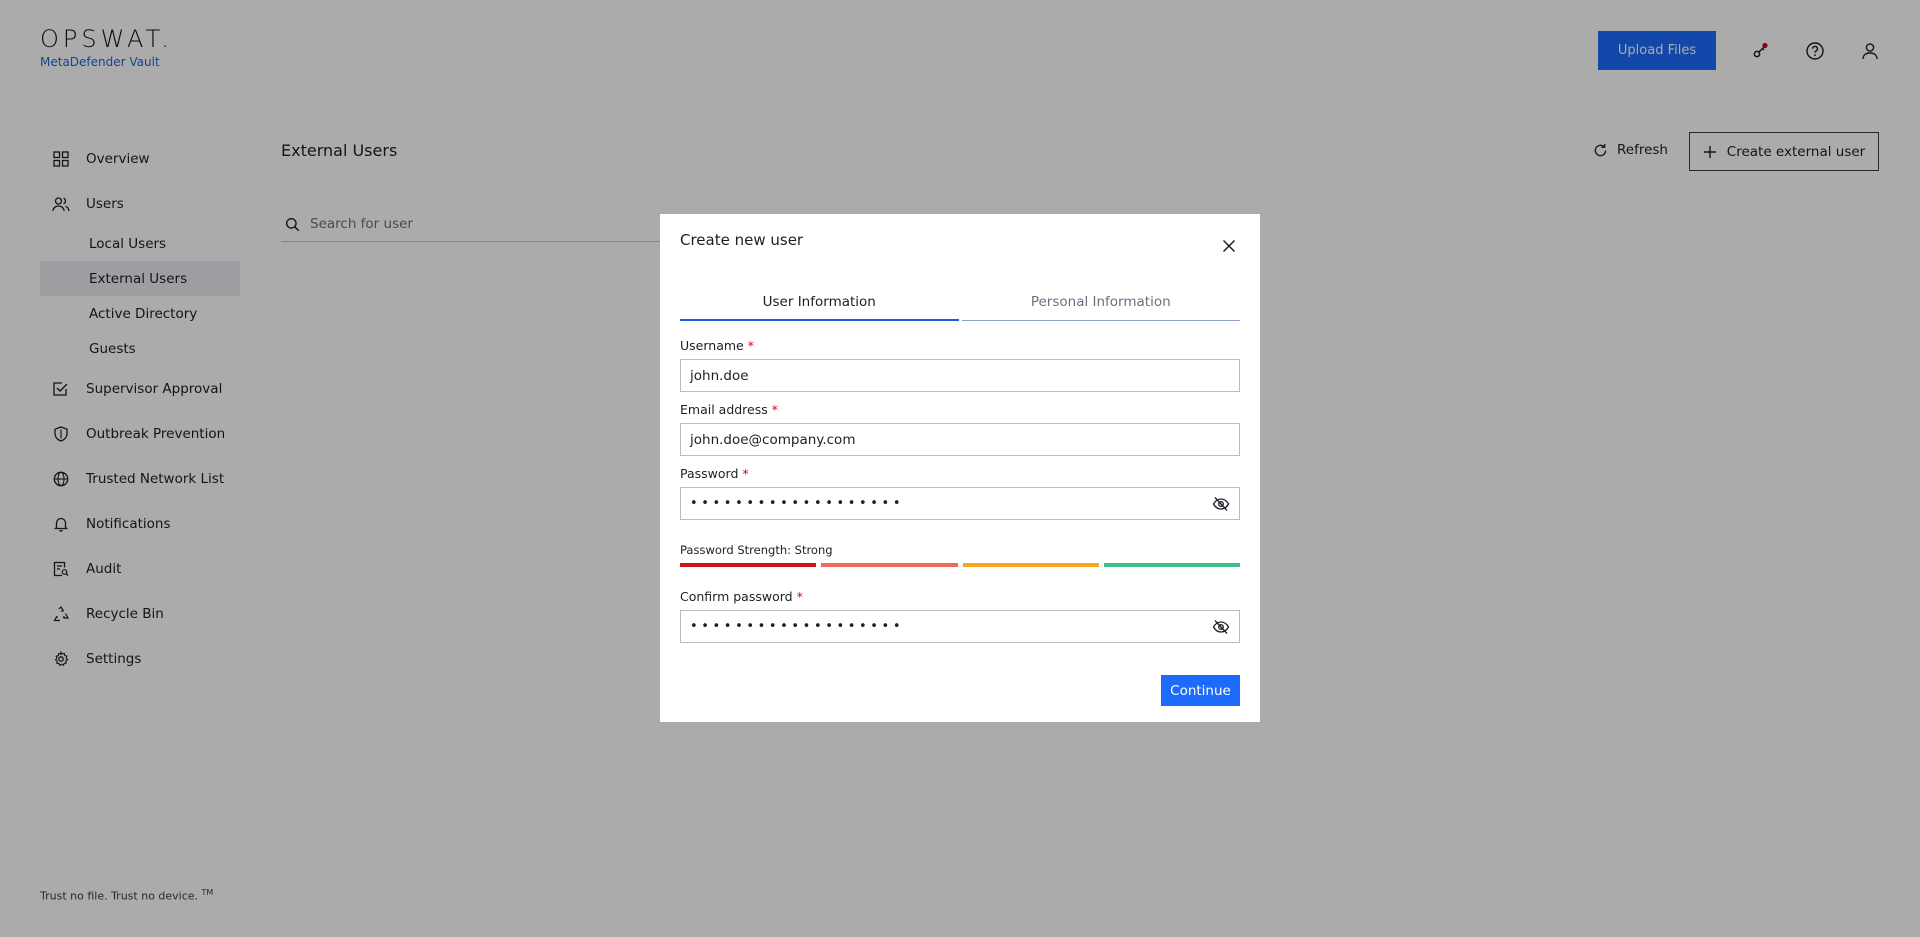 This screenshot has width=1920, height=937. Describe the element at coordinates (756, 550) in the screenshot. I see `password-strength-label: Password Strength: Strong` at that location.